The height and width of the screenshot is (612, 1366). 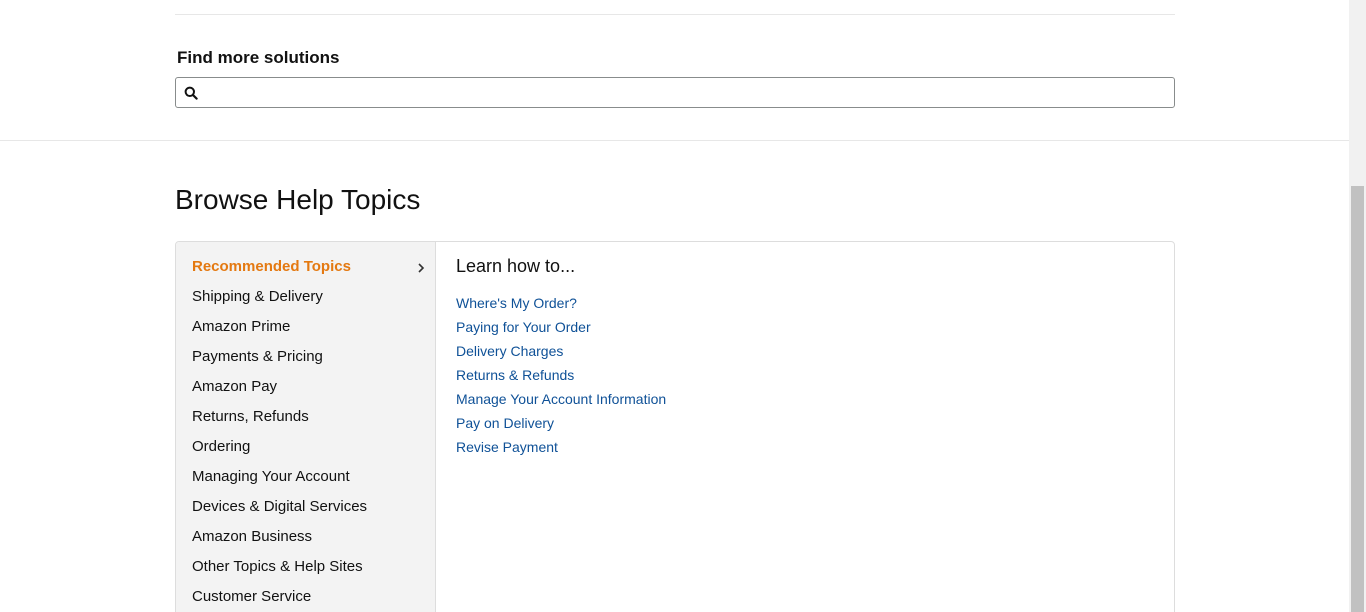 I want to click on link-delivery-charges: Delivery Charges, so click(x=509, y=351).